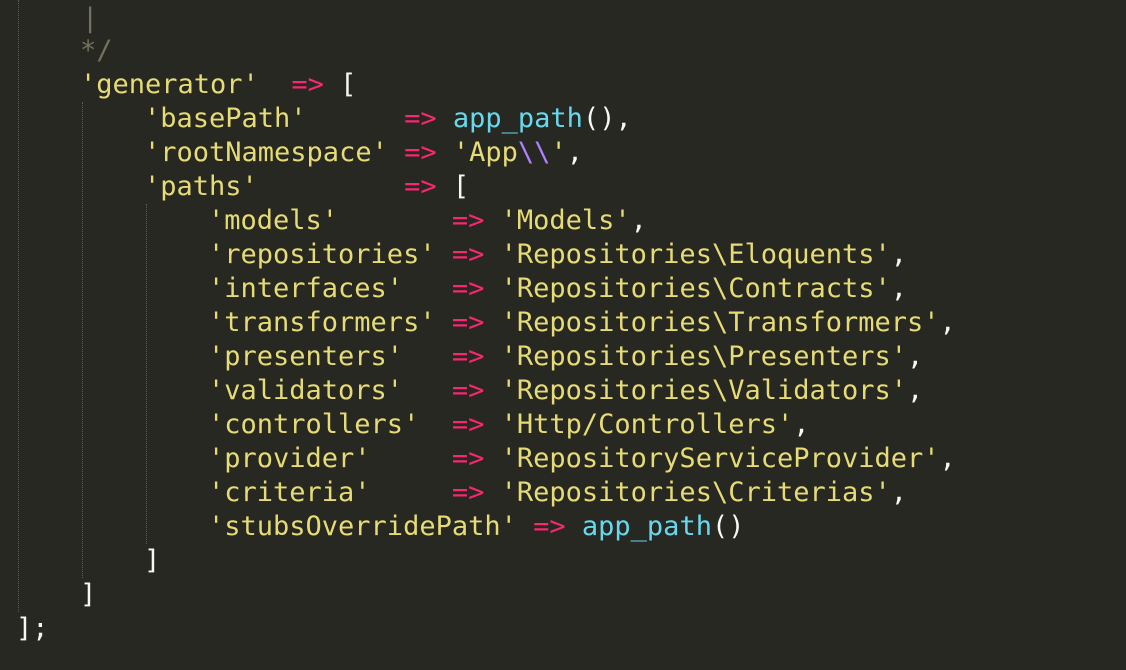 The width and height of the screenshot is (1126, 670). I want to click on code-token-string: 'RepositoryServiceProvider', so click(720, 458).